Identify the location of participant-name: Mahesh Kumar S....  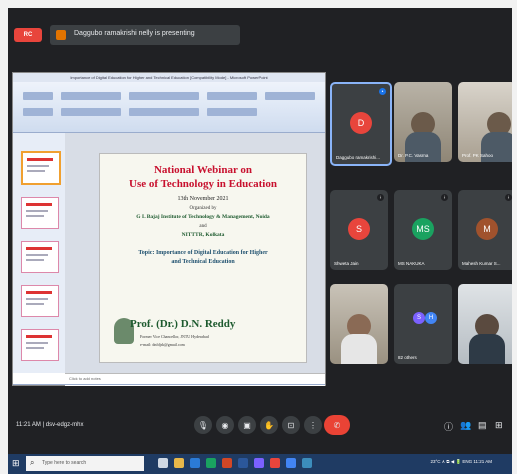
(481, 263).